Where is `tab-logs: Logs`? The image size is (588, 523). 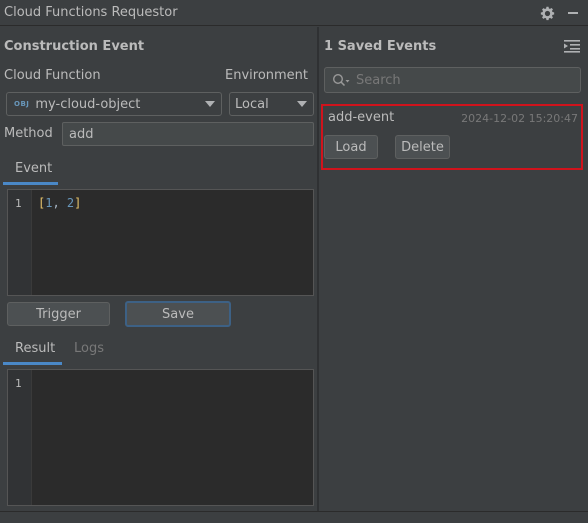 tab-logs: Logs is located at coordinates (89, 348).